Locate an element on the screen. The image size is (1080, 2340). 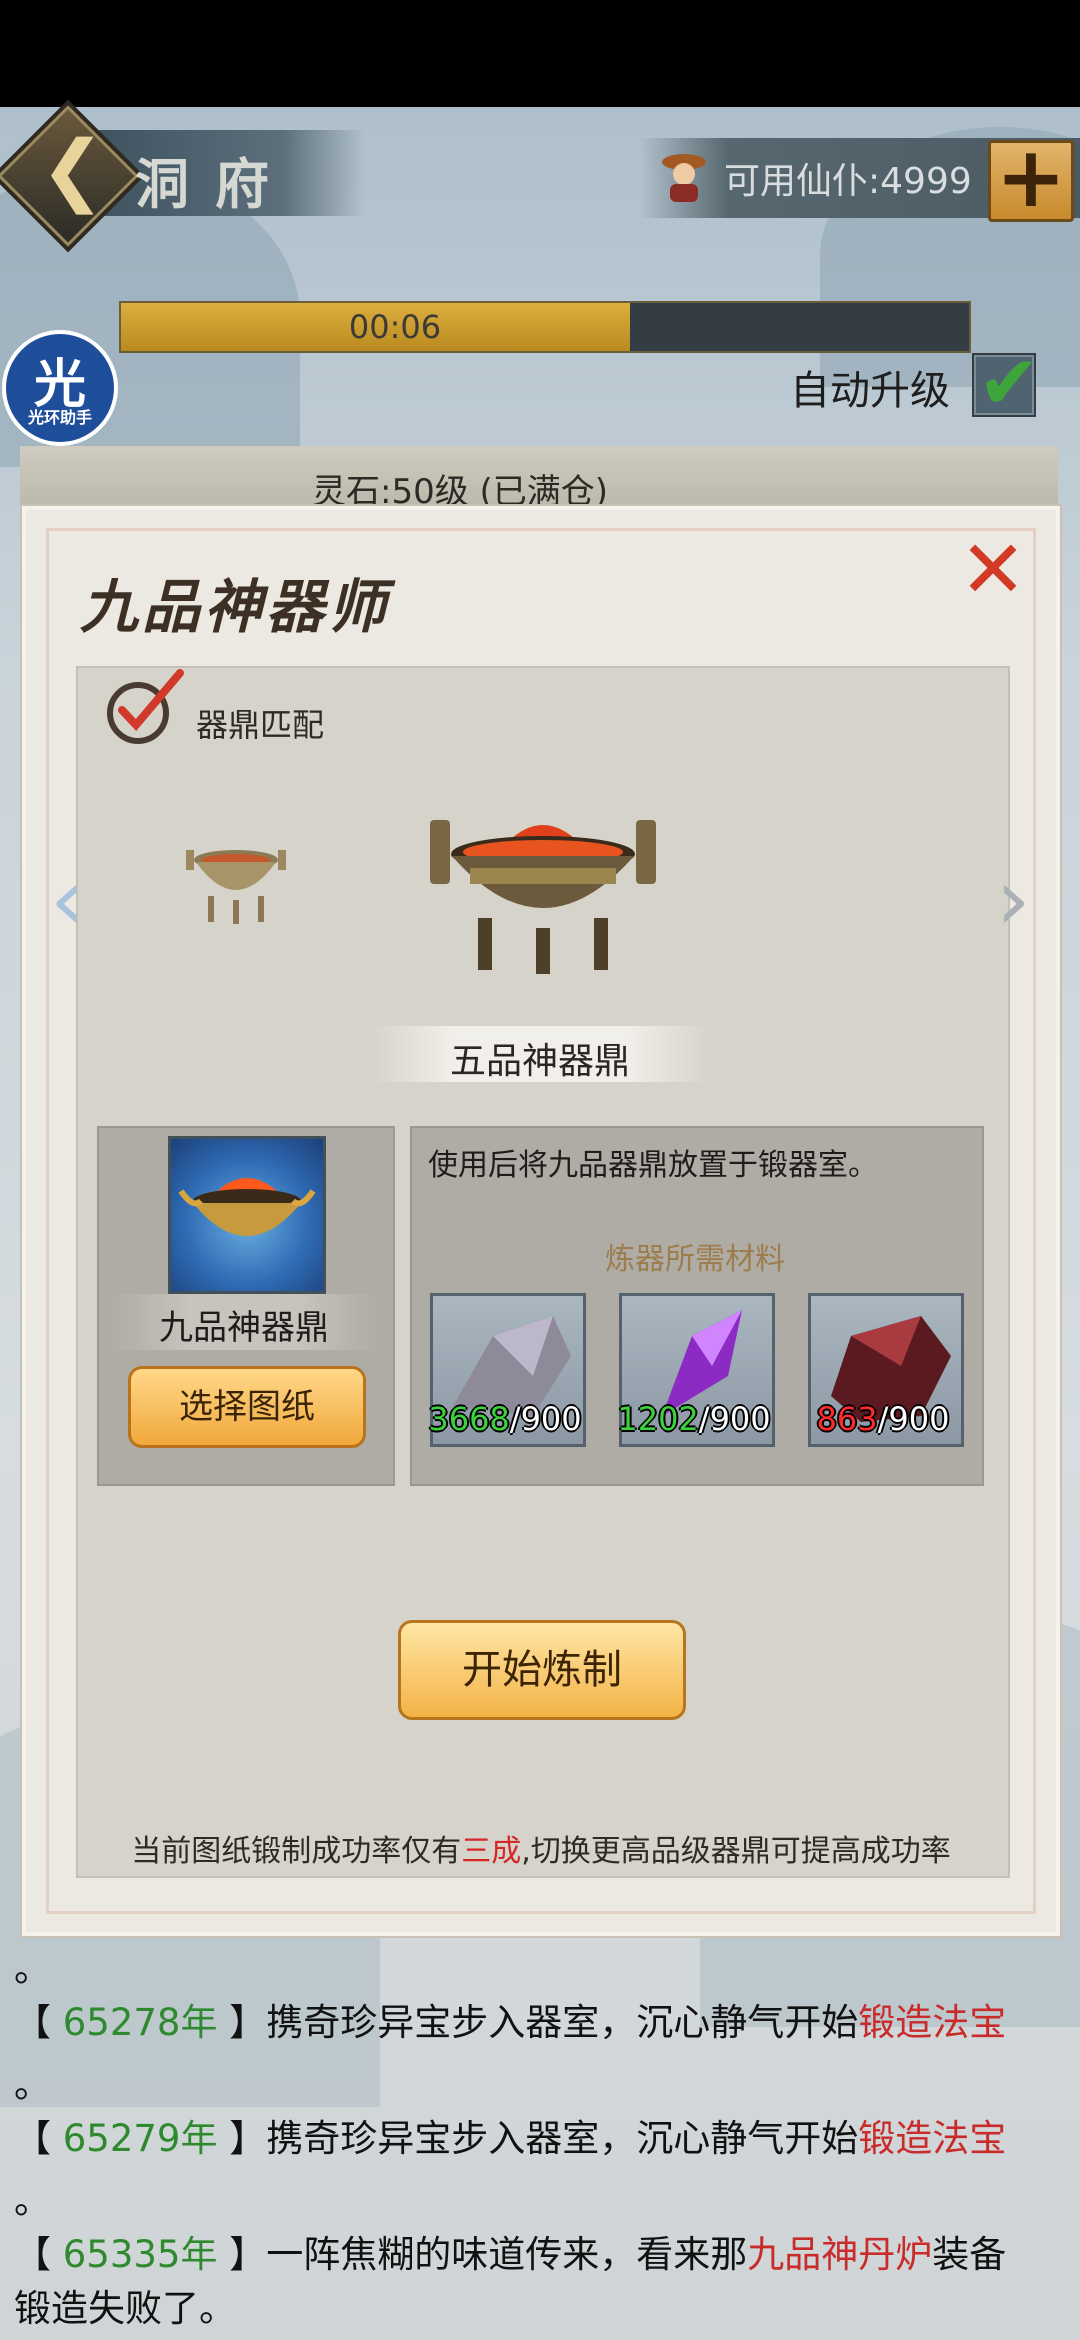
guanghuan-assistant-button: 光 光环助手 is located at coordinates (60, 388).